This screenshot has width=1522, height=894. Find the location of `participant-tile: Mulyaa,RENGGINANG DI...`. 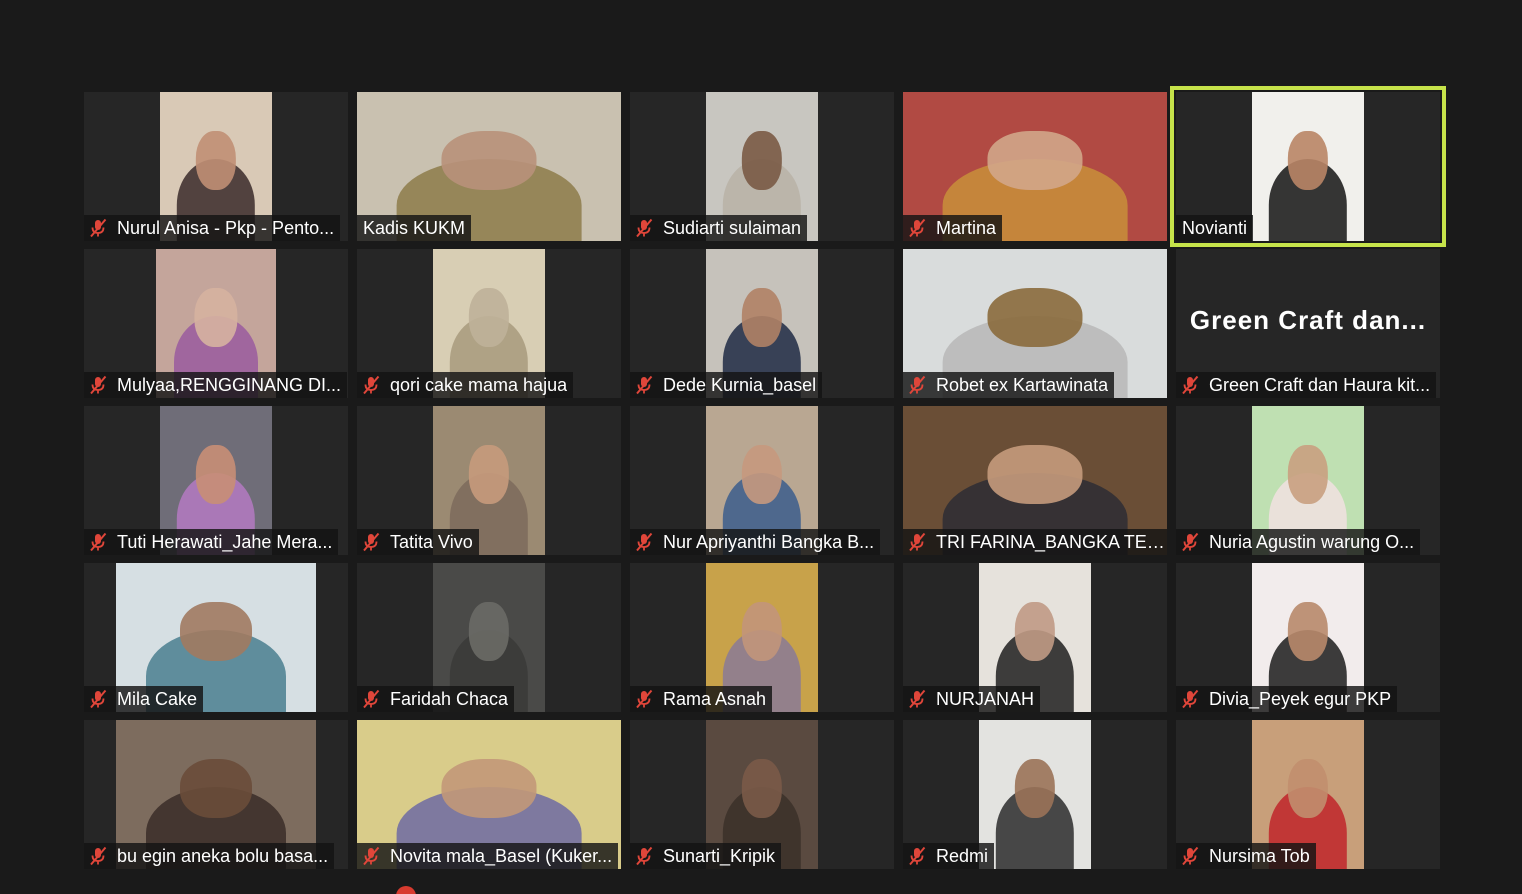

participant-tile: Mulyaa,RENGGINANG DI... is located at coordinates (216, 323).